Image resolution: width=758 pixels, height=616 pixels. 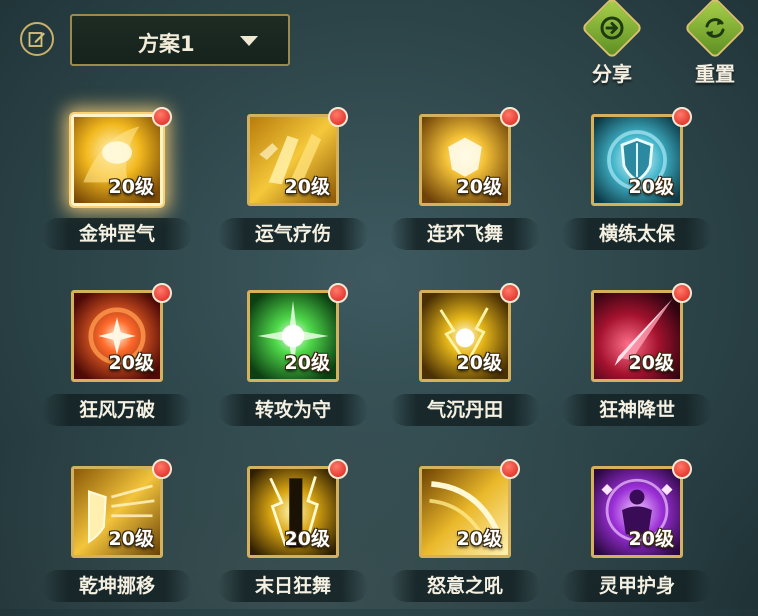 What do you see at coordinates (637, 234) in the screenshot?
I see `skill-name: 横练太保` at bounding box center [637, 234].